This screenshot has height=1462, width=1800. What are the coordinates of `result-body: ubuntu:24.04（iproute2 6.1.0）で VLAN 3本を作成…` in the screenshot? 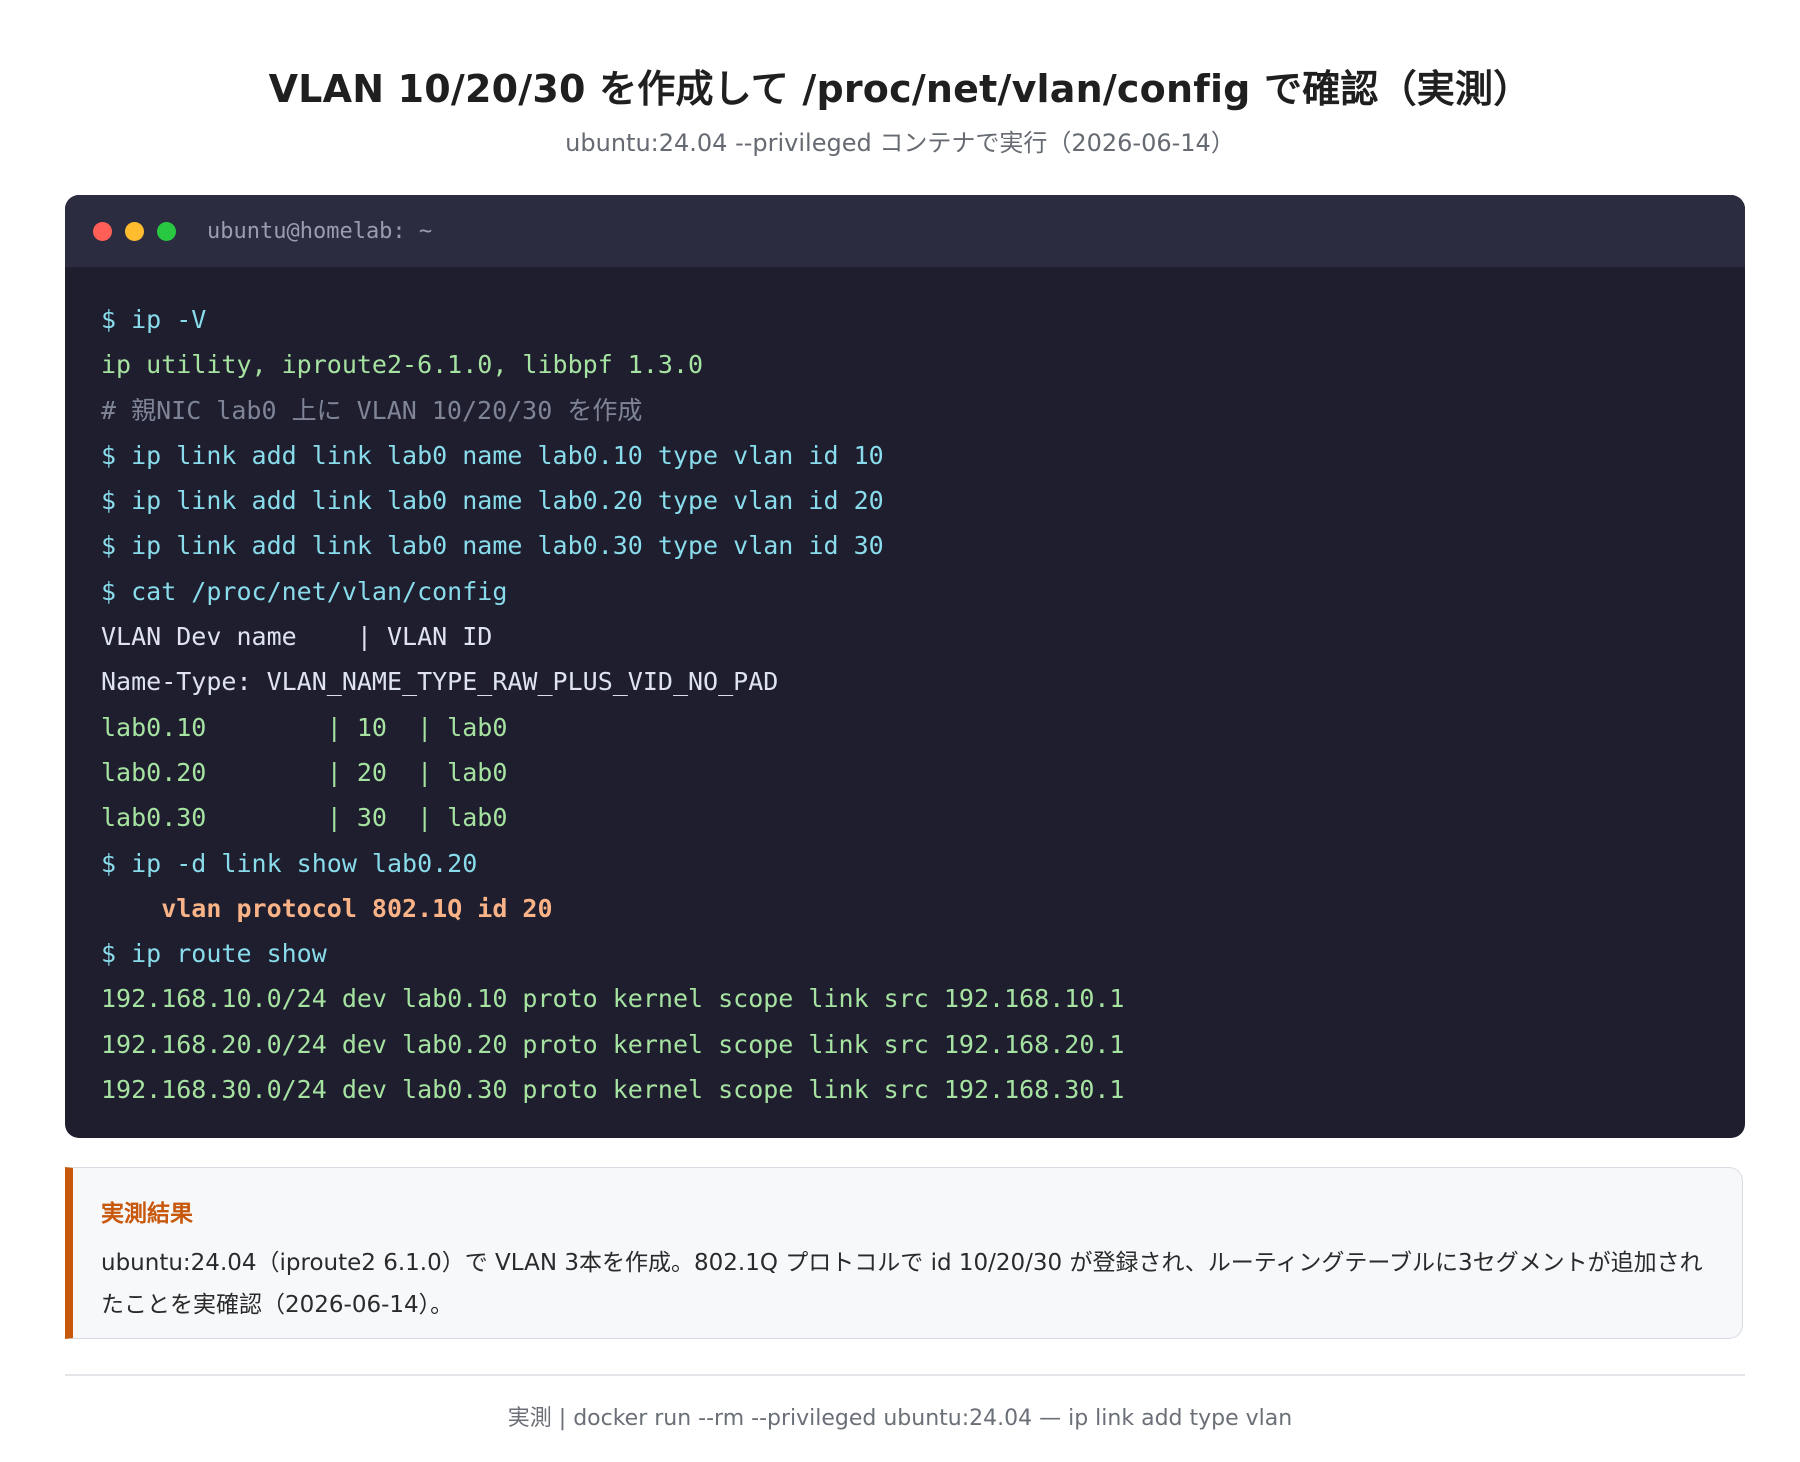 It's located at (902, 1284).